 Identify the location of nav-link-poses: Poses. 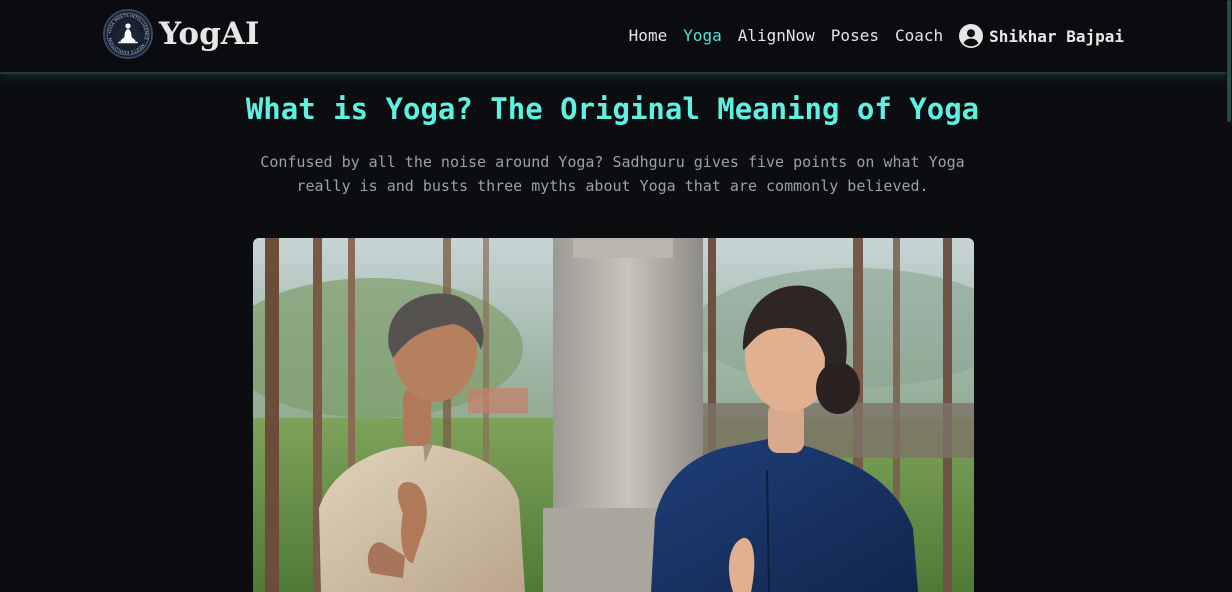
(855, 36).